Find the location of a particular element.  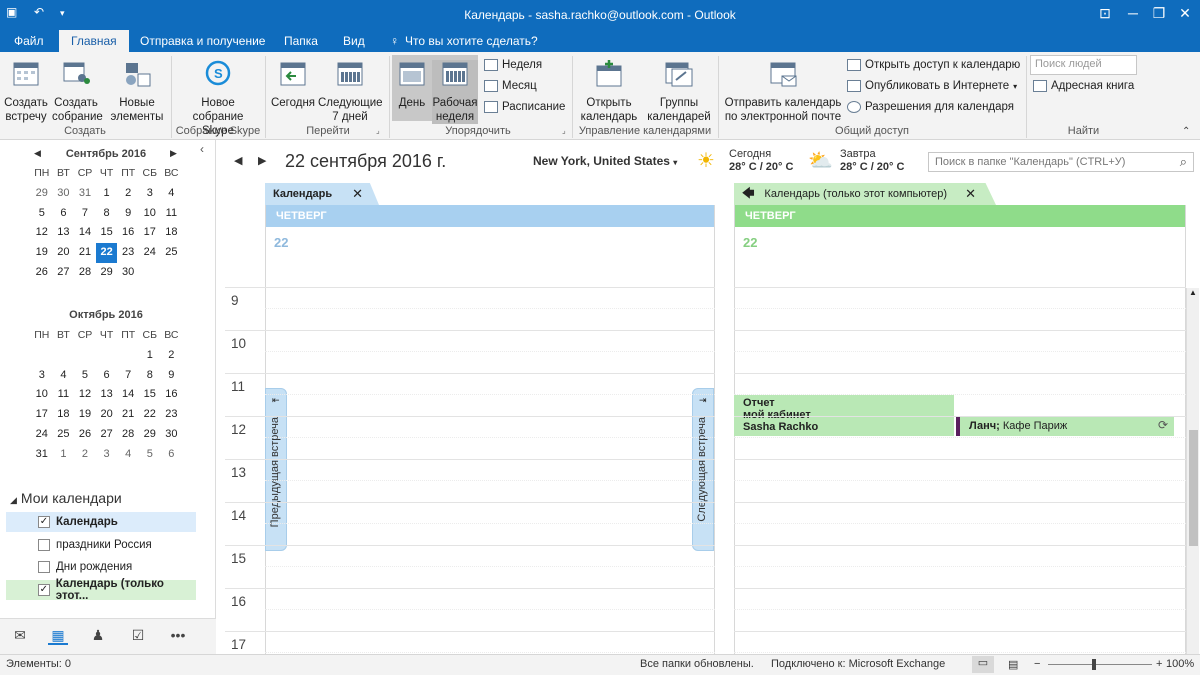

zoom-out-icon: − is located at coordinates (1037, 664).